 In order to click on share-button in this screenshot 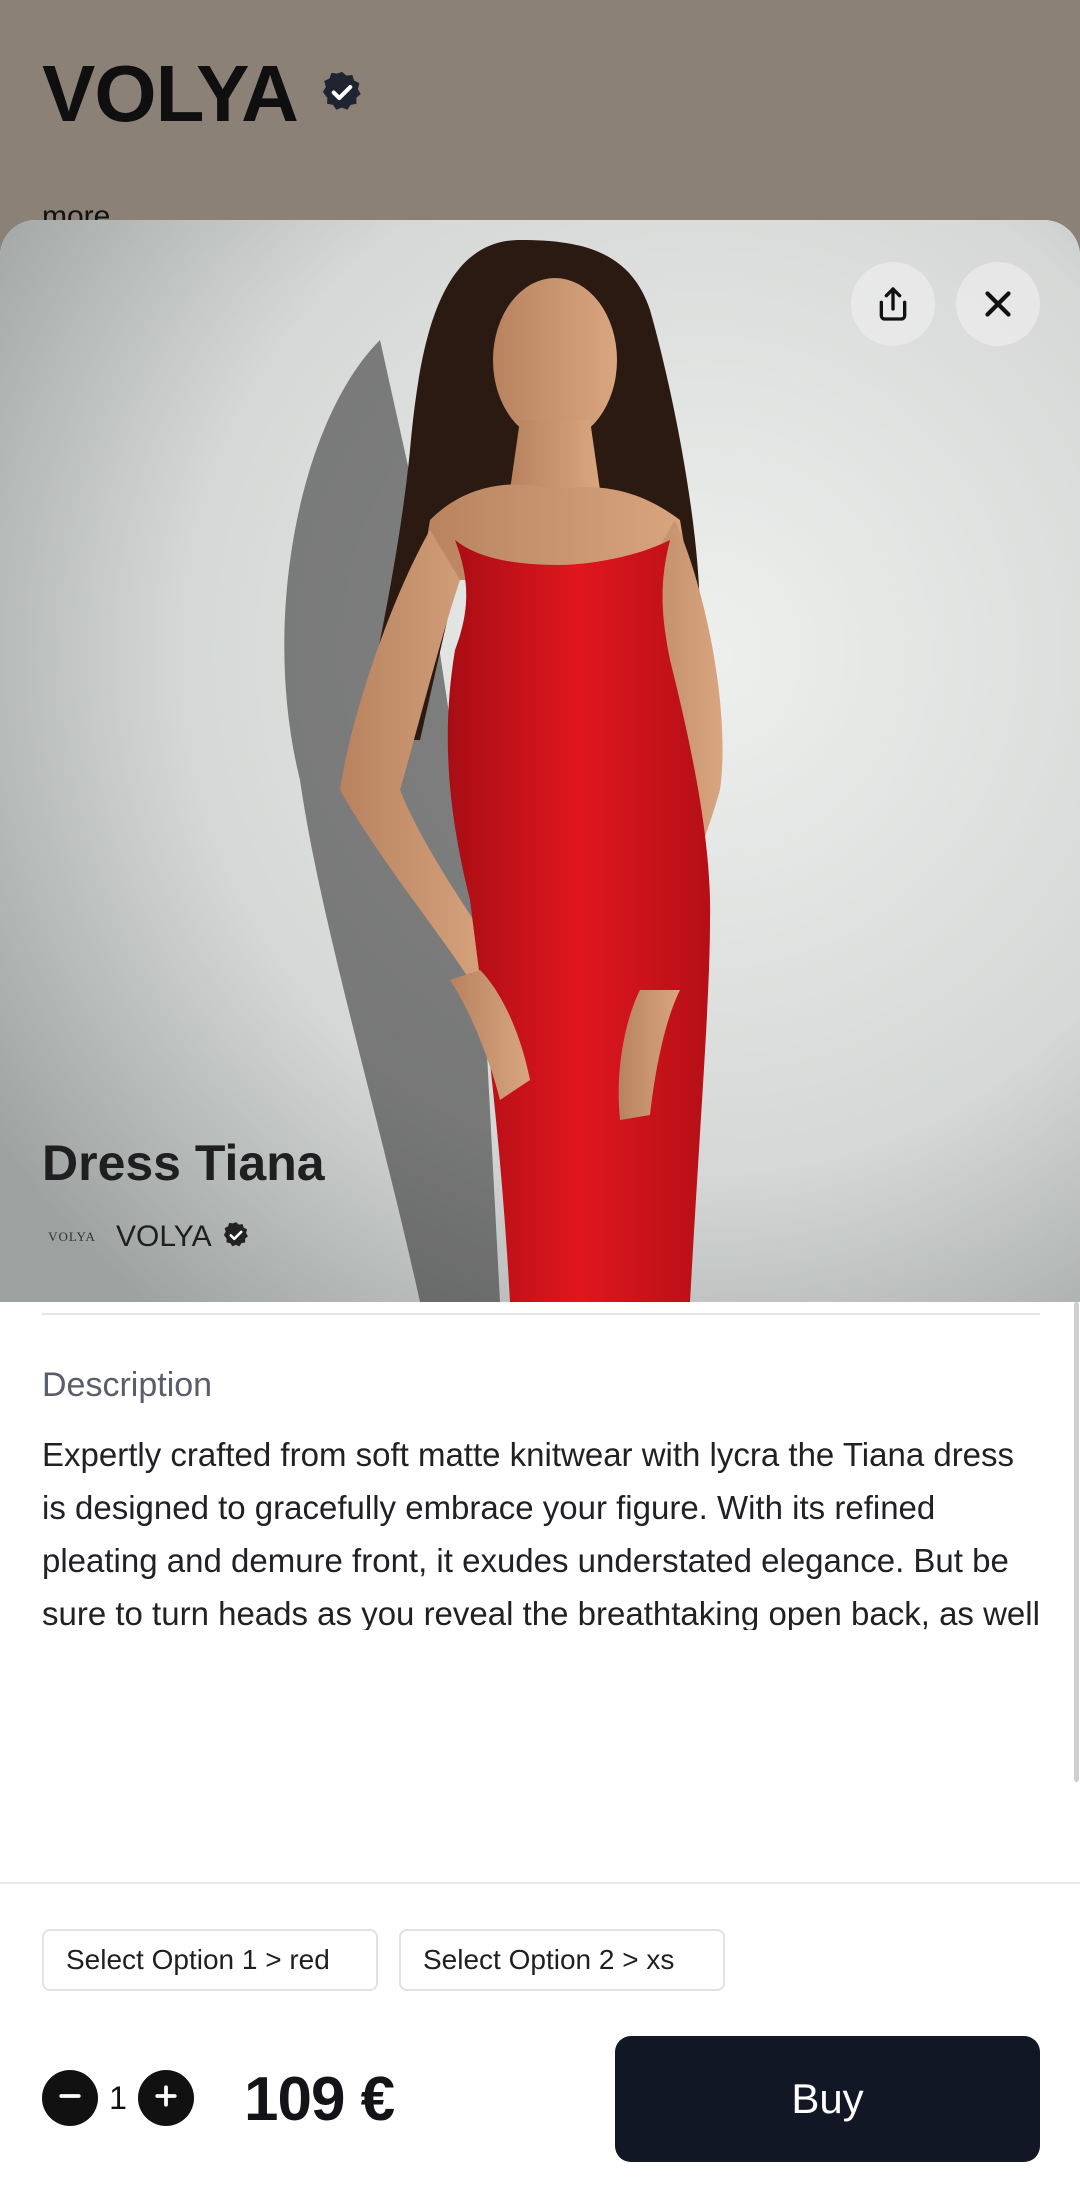, I will do `click(893, 304)`.